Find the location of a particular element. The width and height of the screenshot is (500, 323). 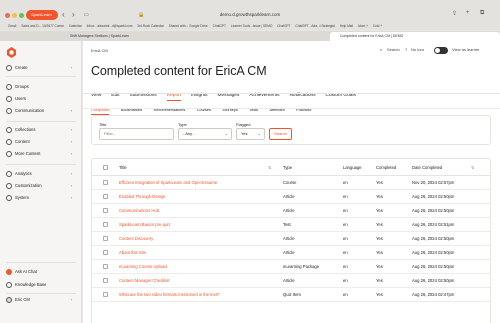

bookmark: 3rd Rock Calendar is located at coordinates (150, 26).